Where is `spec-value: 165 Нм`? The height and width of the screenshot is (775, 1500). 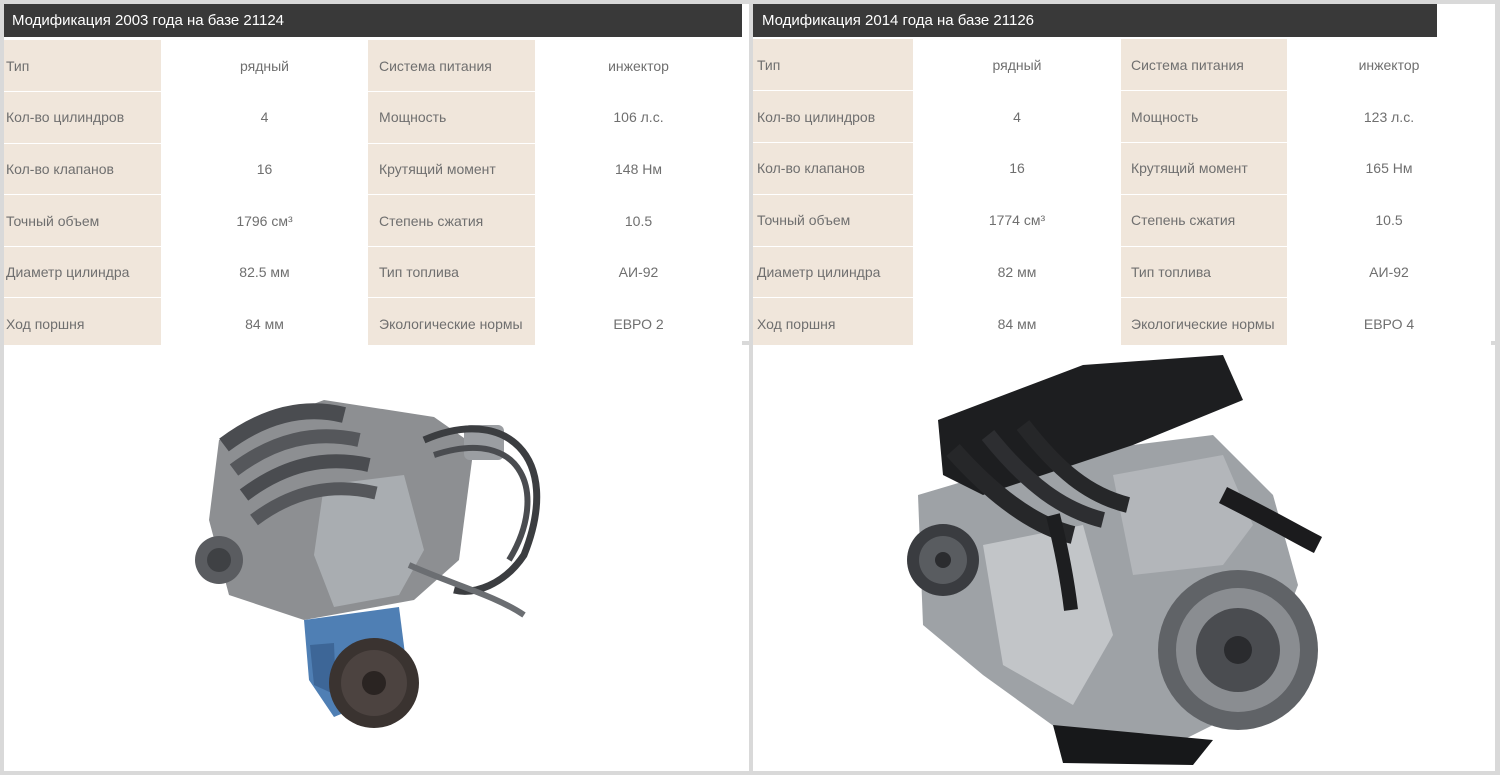
spec-value: 165 Нм is located at coordinates (1389, 168).